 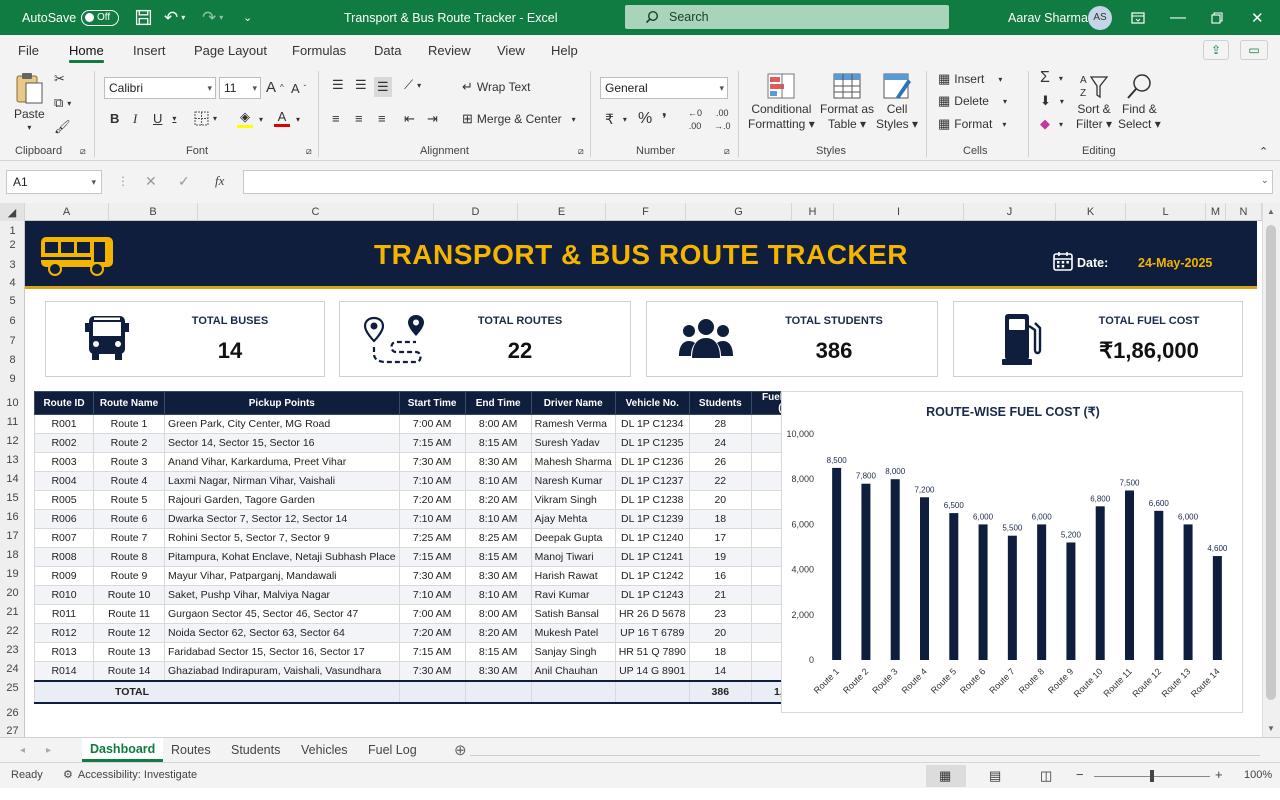 What do you see at coordinates (12, 687) in the screenshot?
I see `row-header: 25` at bounding box center [12, 687].